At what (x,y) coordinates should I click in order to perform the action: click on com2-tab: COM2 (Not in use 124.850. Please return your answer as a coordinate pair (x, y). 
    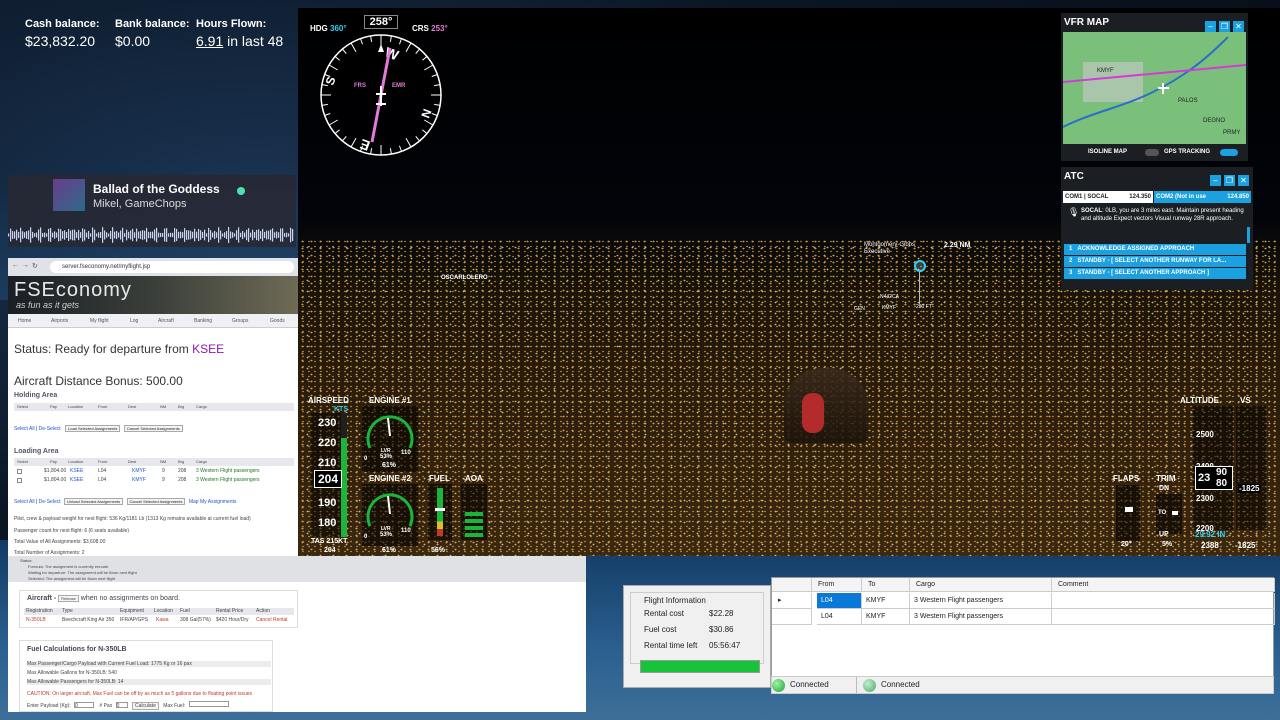
    Looking at the image, I should click on (1202, 197).